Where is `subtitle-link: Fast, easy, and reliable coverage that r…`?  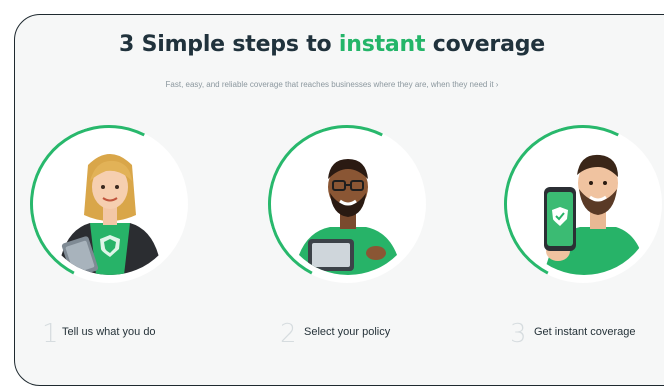 subtitle-link: Fast, easy, and reliable coverage that r… is located at coordinates (332, 84).